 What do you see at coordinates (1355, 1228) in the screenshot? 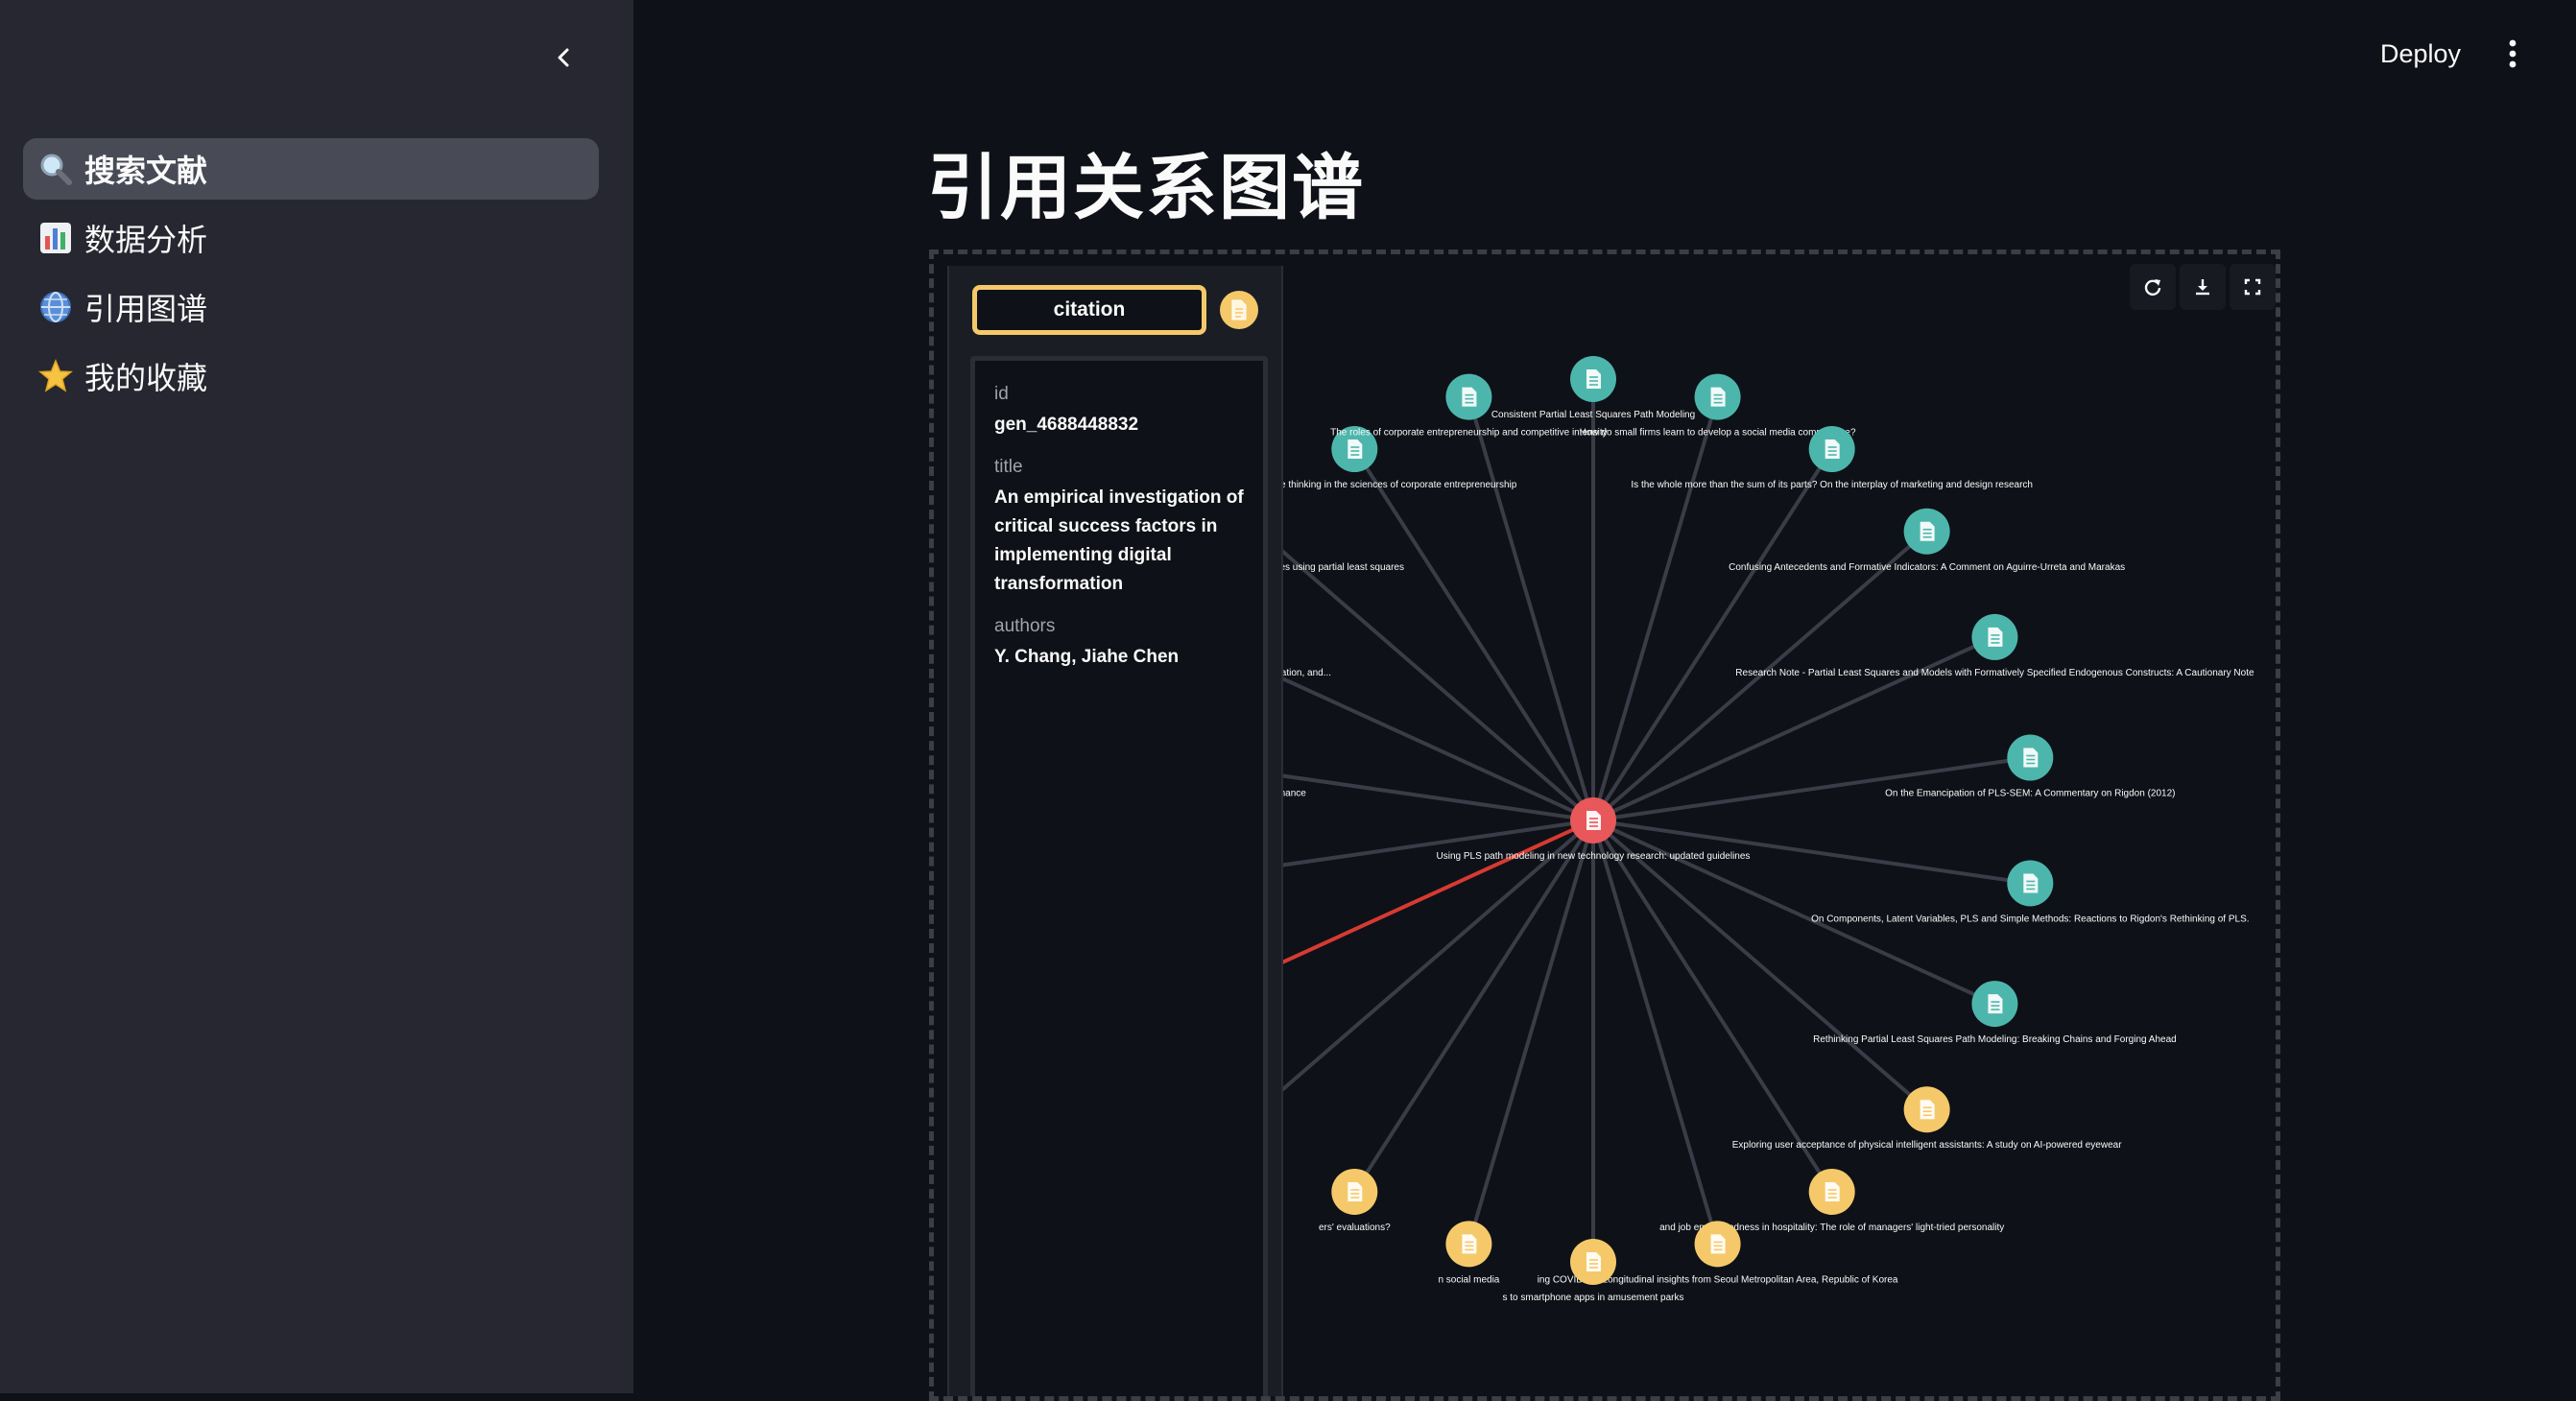
I see `node-label: ers' evaluations?` at bounding box center [1355, 1228].